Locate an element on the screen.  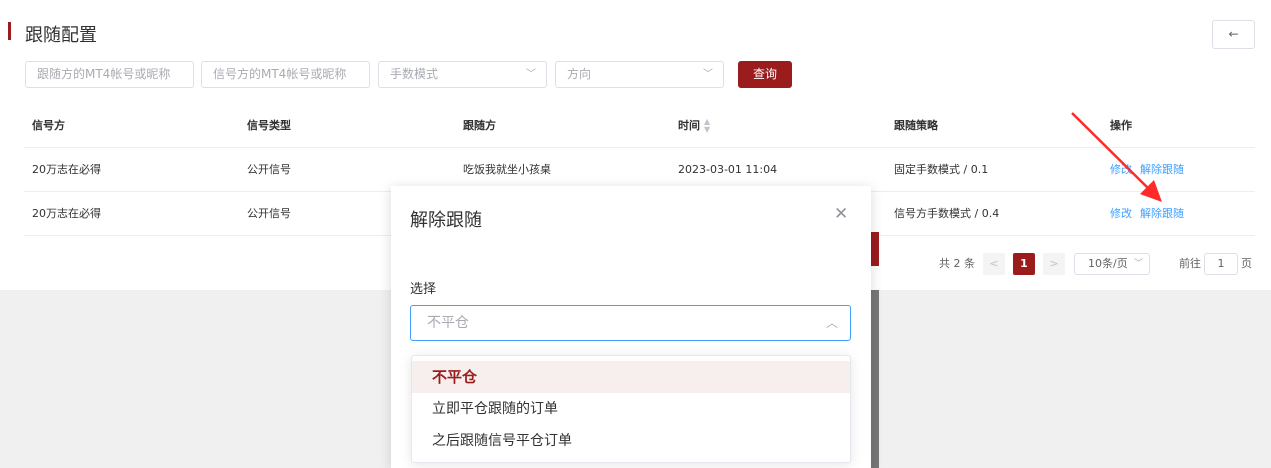
close-icon: ✕ is located at coordinates (841, 214).